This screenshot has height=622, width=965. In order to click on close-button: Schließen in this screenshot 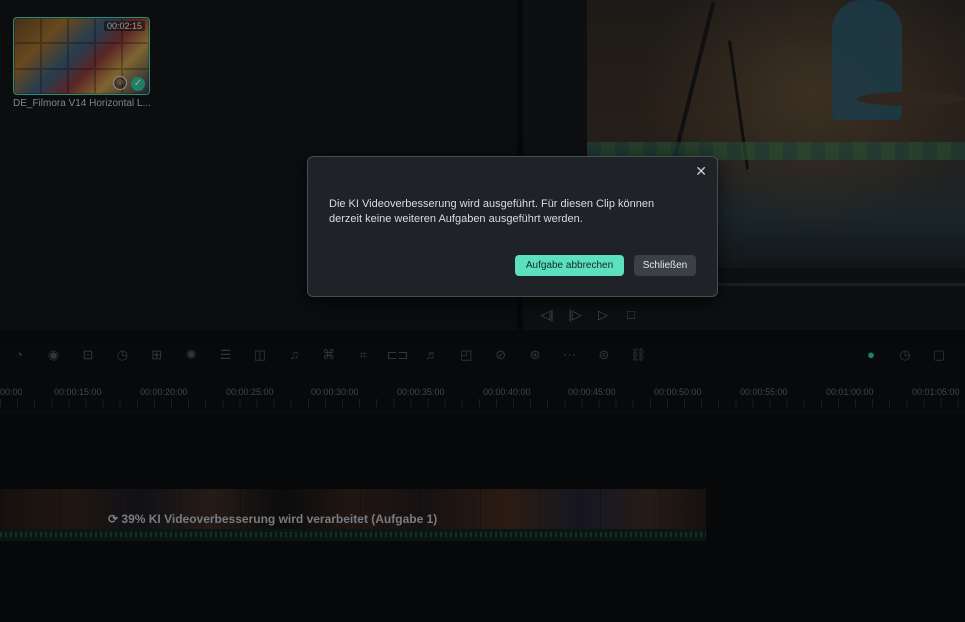, I will do `click(665, 265)`.